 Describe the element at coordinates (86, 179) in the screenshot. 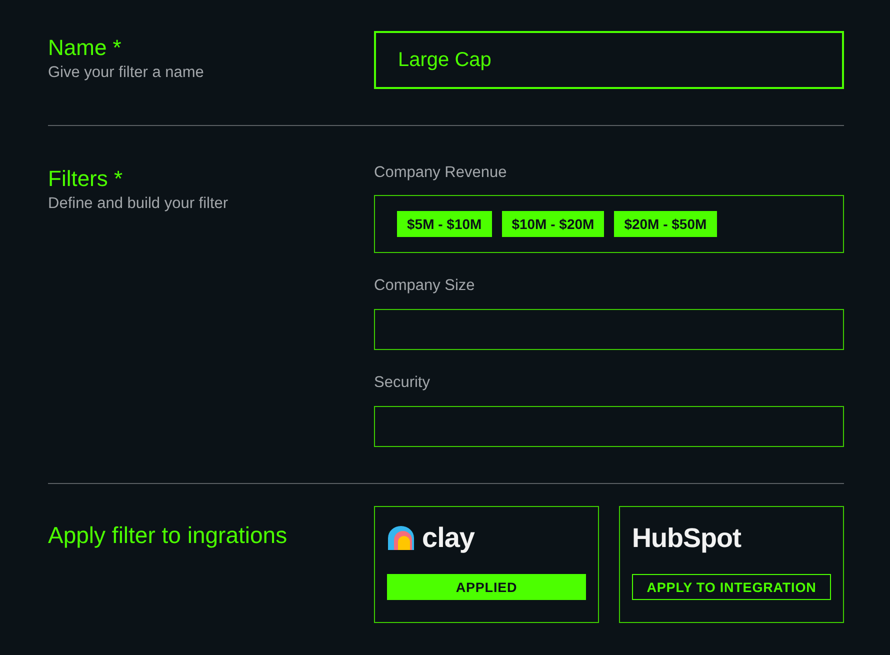

I see `section-title: Filters *` at that location.